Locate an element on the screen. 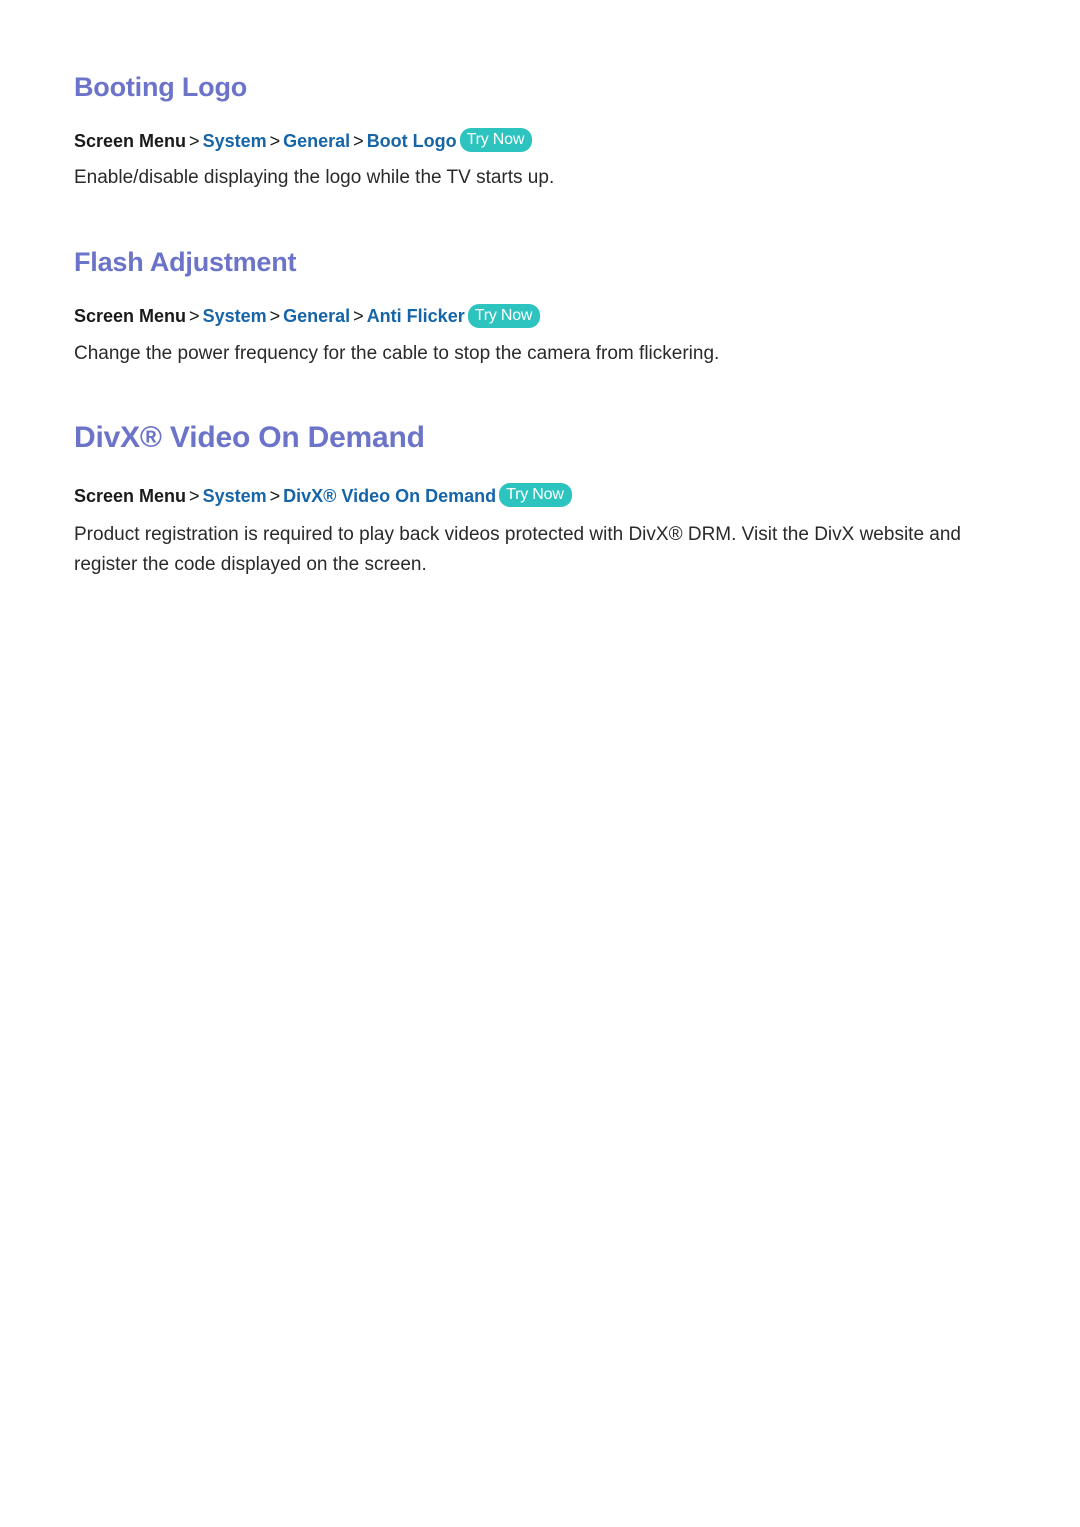 This screenshot has height=1527, width=1080. section-heading: Booting Logo is located at coordinates (161, 87).